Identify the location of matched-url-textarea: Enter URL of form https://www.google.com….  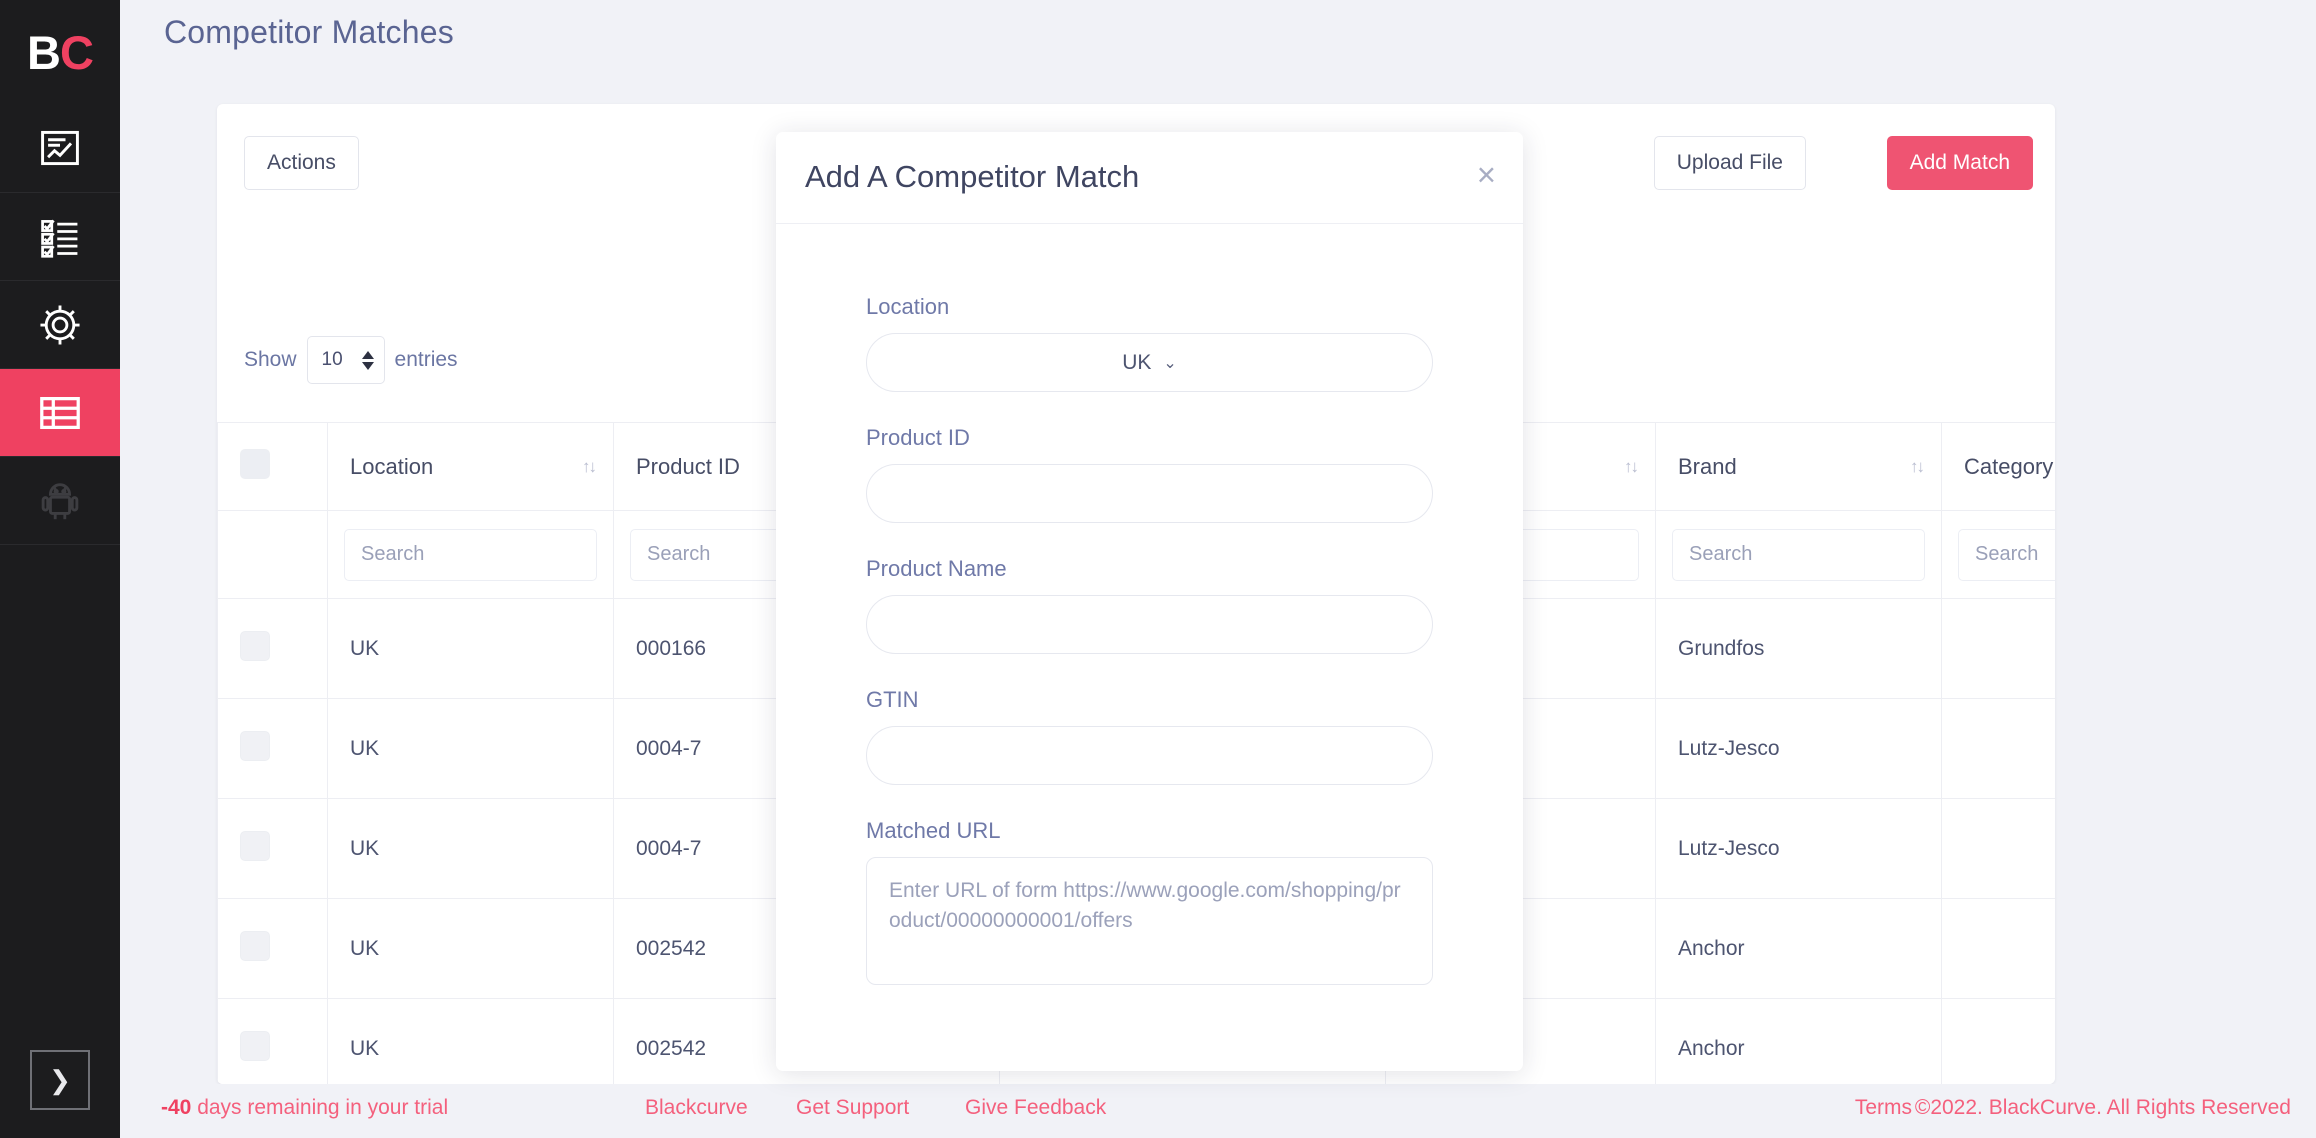
(1149, 921).